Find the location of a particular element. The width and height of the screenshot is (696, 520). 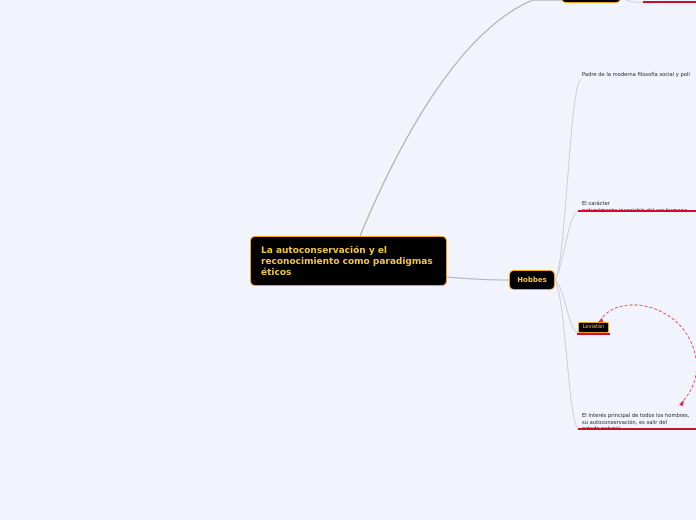

relationship-arrowhead-end is located at coordinates (681, 403).